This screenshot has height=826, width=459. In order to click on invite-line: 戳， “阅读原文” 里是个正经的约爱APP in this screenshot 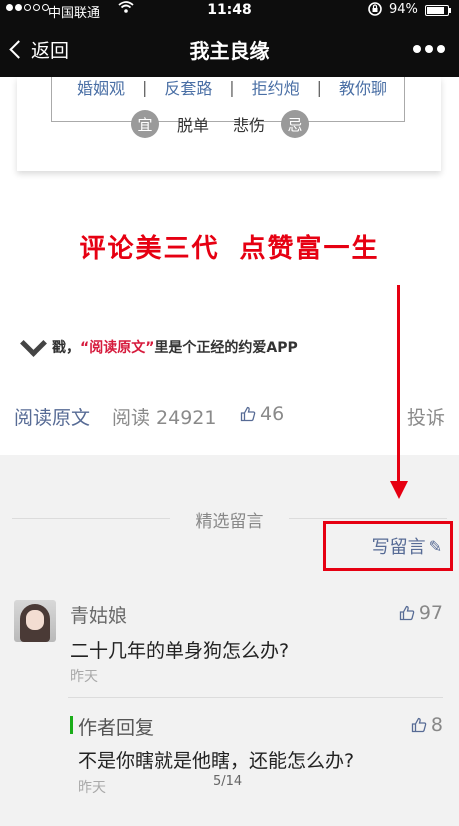, I will do `click(159, 347)`.